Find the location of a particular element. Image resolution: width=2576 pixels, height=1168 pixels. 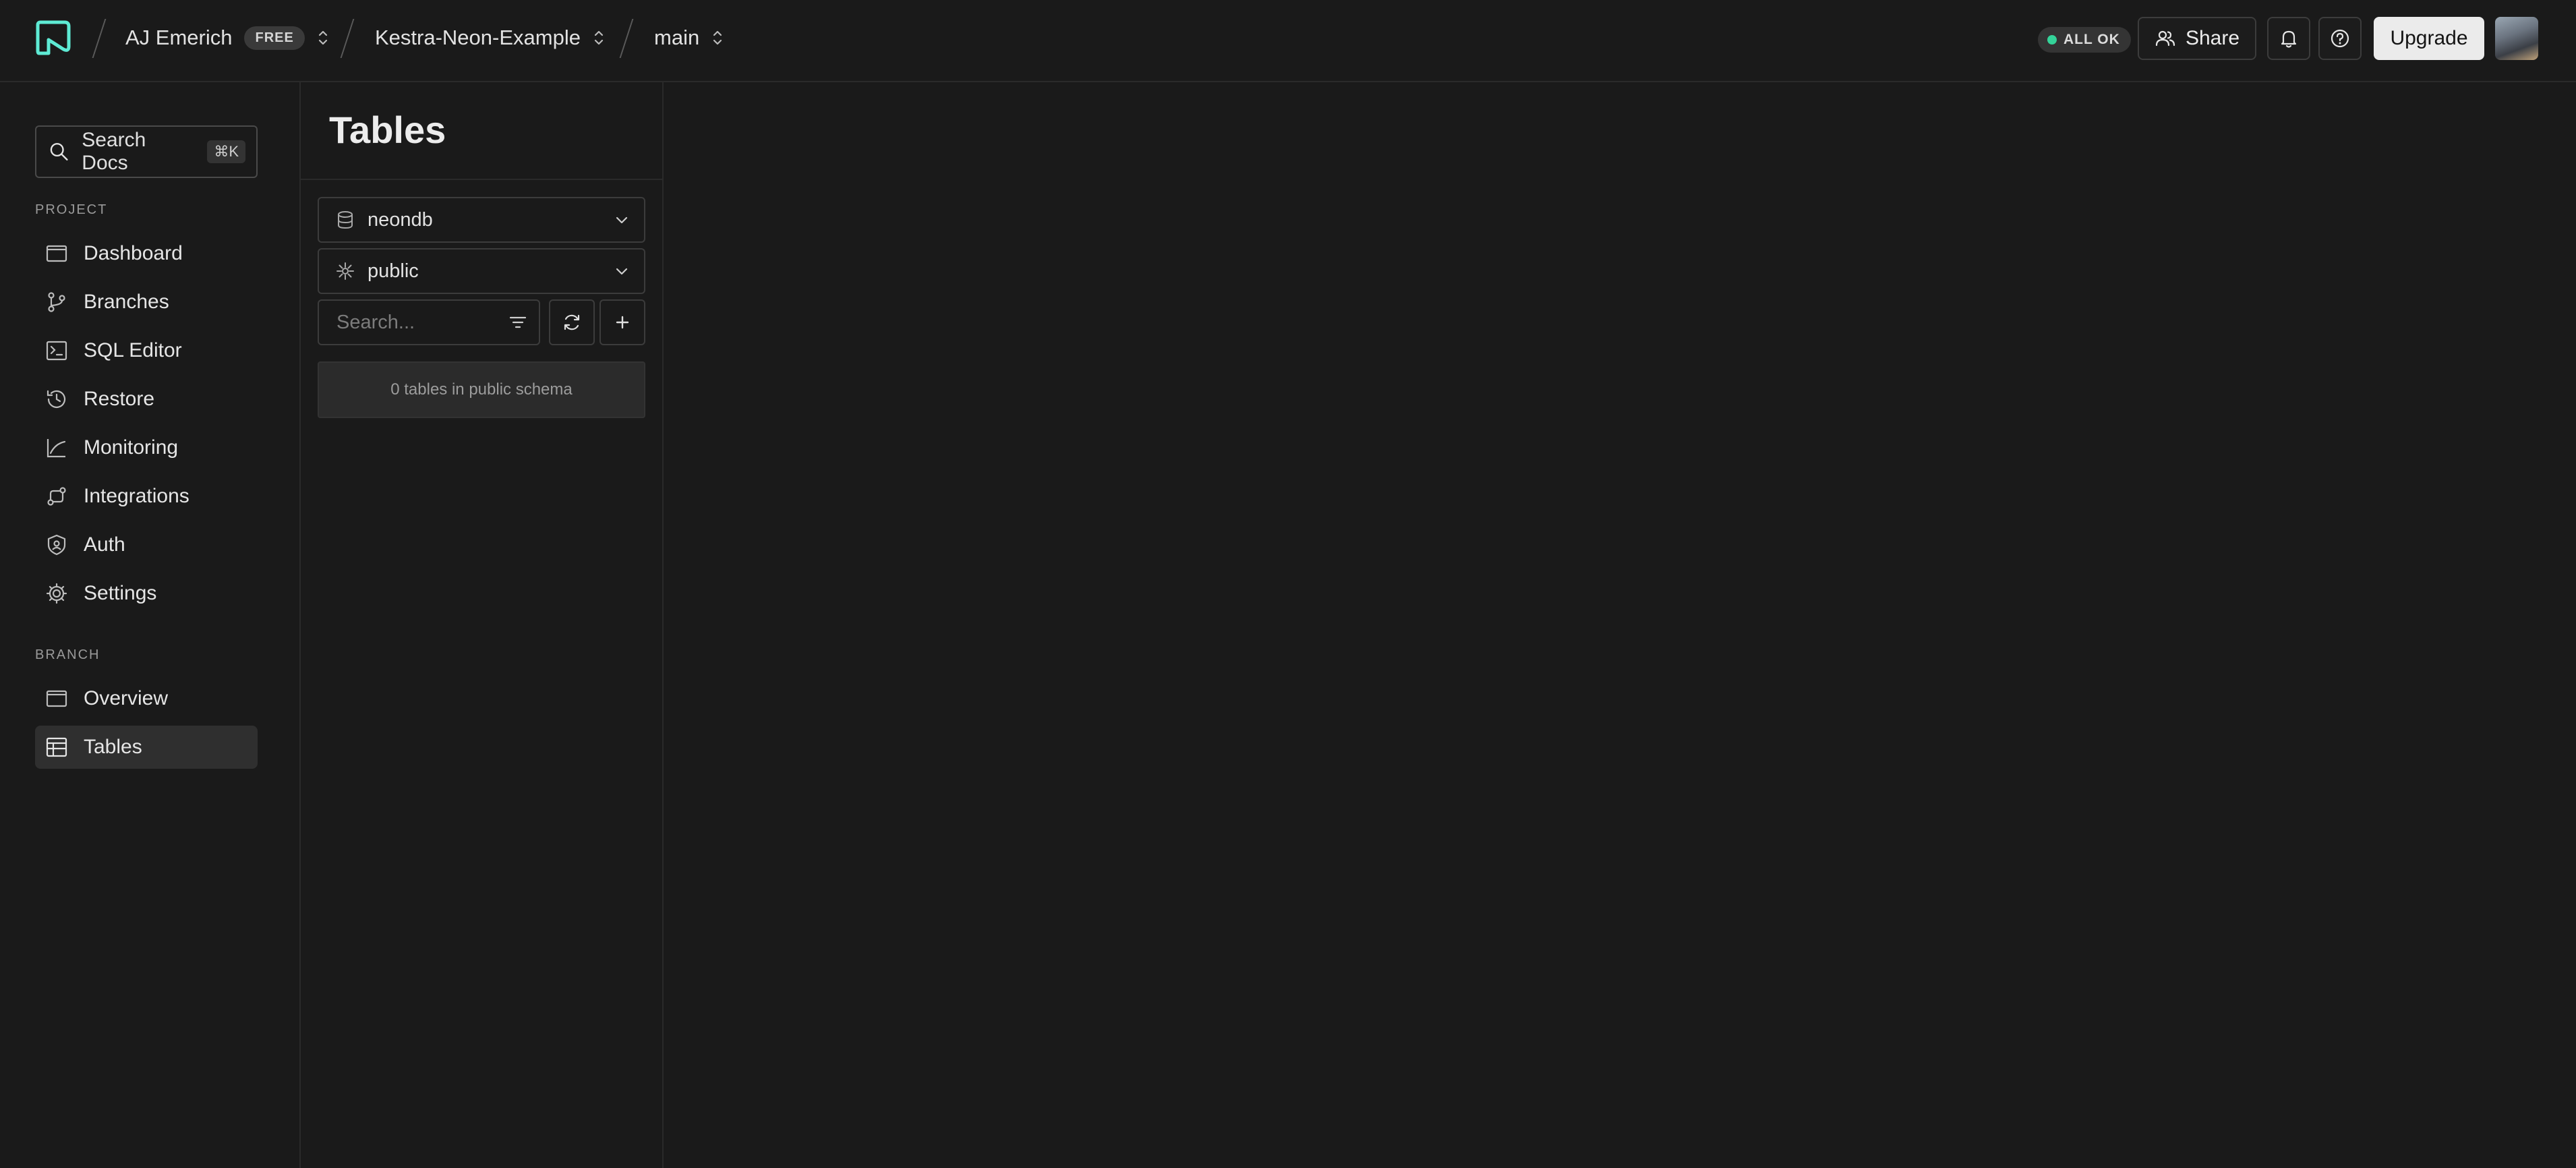

bell-icon is located at coordinates (2289, 39).